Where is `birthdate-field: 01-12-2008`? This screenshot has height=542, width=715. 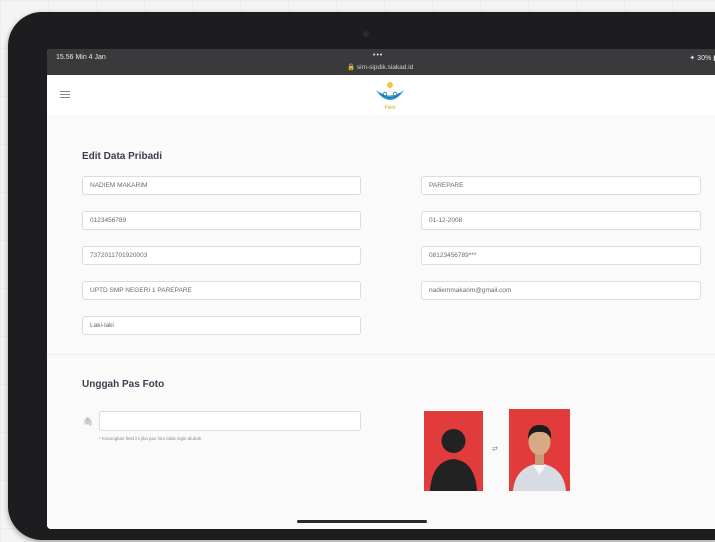 birthdate-field: 01-12-2008 is located at coordinates (561, 220).